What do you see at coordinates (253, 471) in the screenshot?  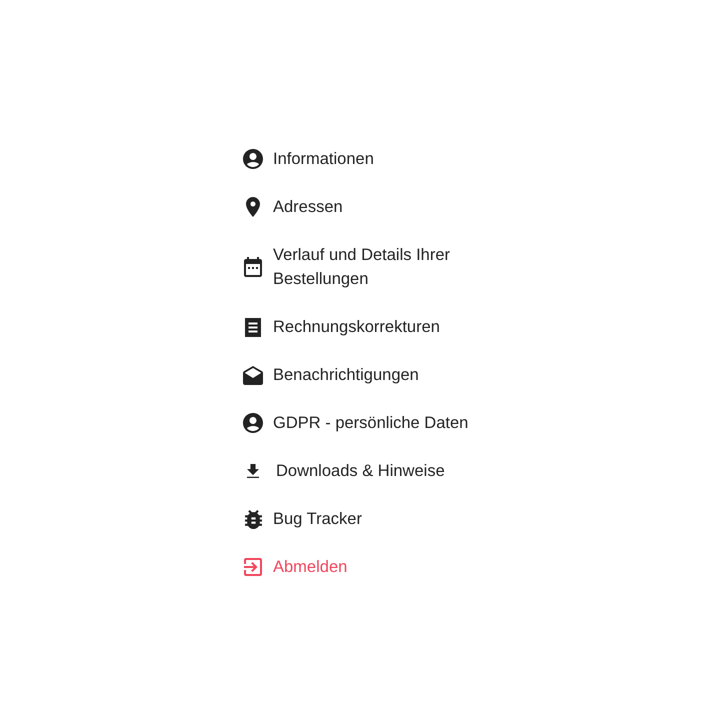 I see `download-icon` at bounding box center [253, 471].